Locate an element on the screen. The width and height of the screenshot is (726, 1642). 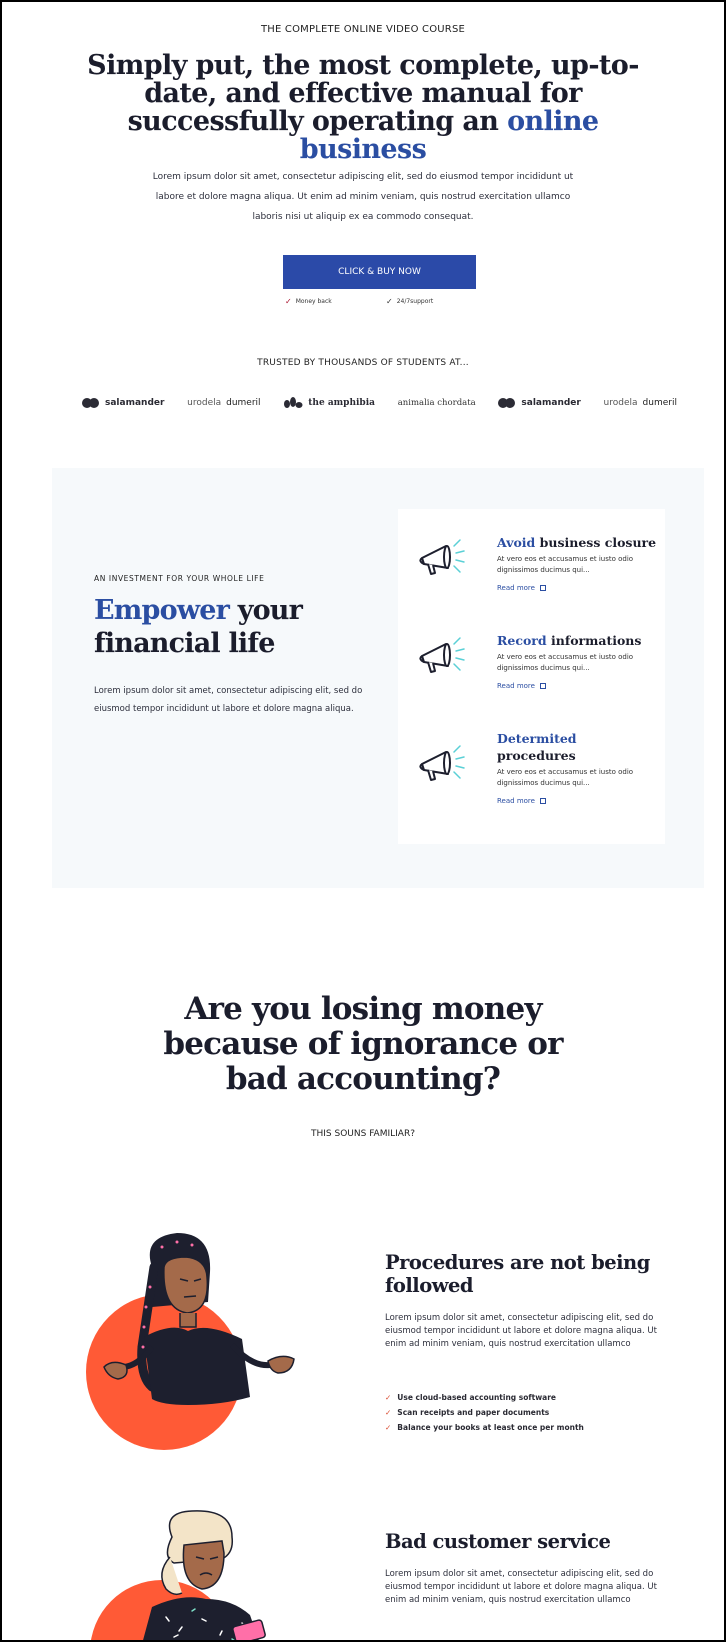
frog-icon is located at coordinates (293, 402).